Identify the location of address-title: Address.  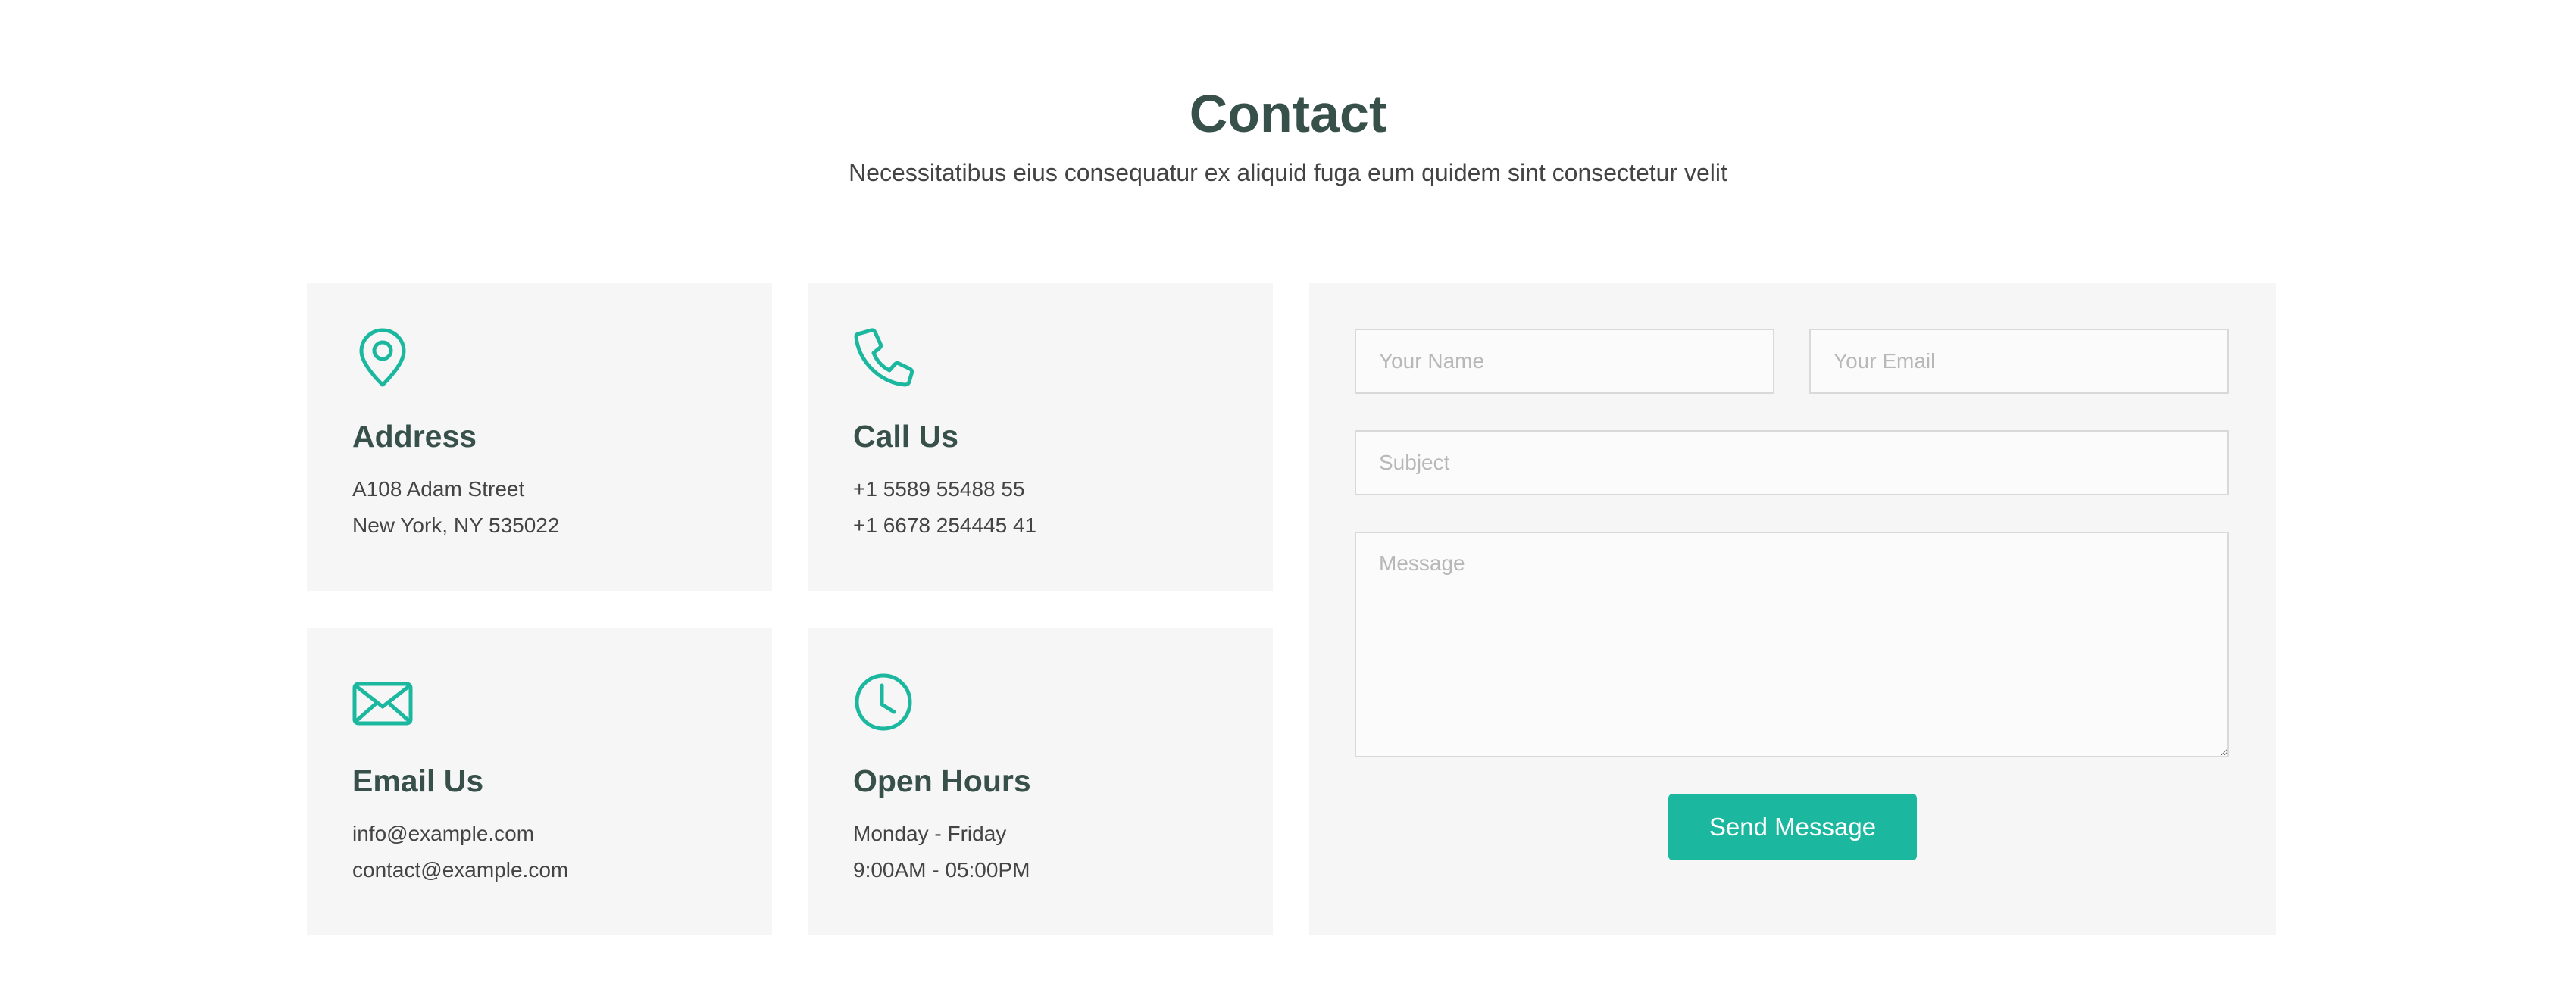
(415, 436).